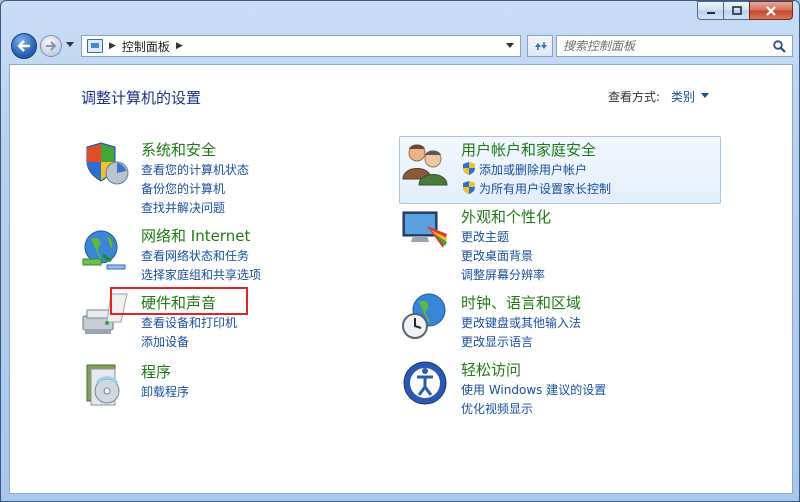 The height and width of the screenshot is (502, 800). What do you see at coordinates (491, 369) in the screenshot?
I see `category-title-ease-of-access: 轻松访问` at bounding box center [491, 369].